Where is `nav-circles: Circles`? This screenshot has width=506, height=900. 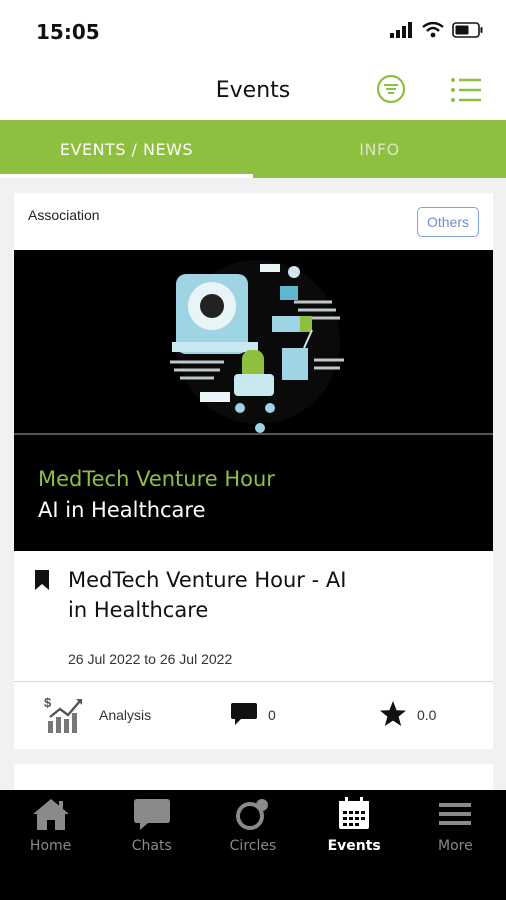 nav-circles: Circles is located at coordinates (252, 830).